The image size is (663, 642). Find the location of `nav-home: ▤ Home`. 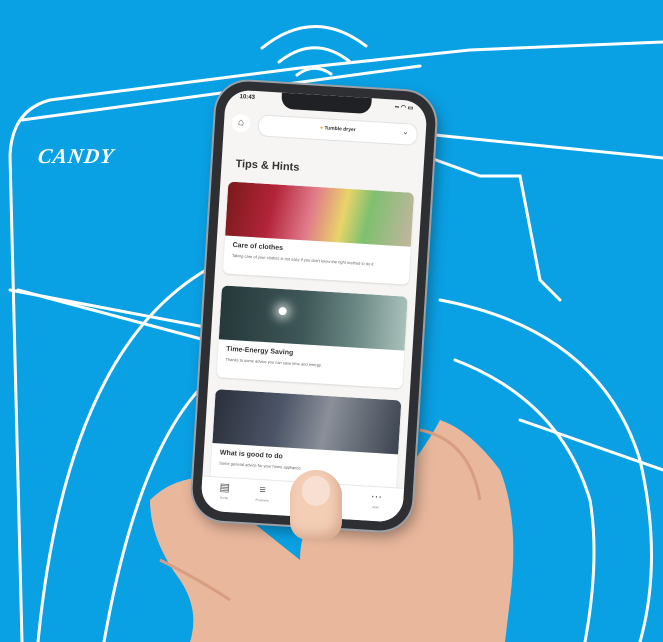

nav-home: ▤ Home is located at coordinates (224, 491).